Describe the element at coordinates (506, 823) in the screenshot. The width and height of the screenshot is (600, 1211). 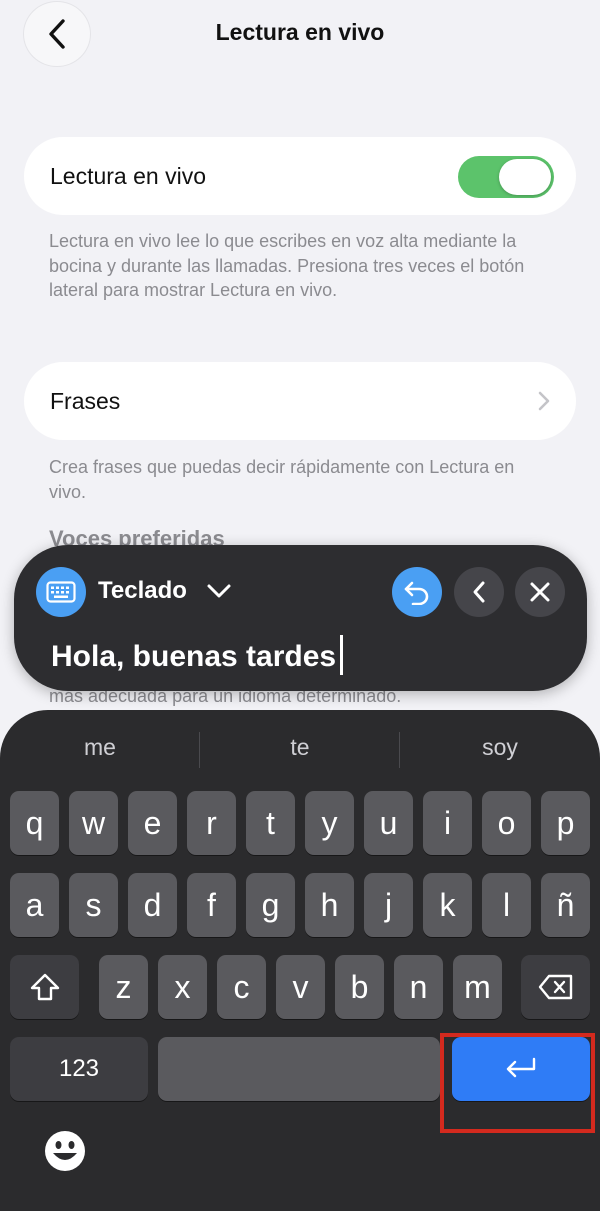
I see `key-o: o` at that location.